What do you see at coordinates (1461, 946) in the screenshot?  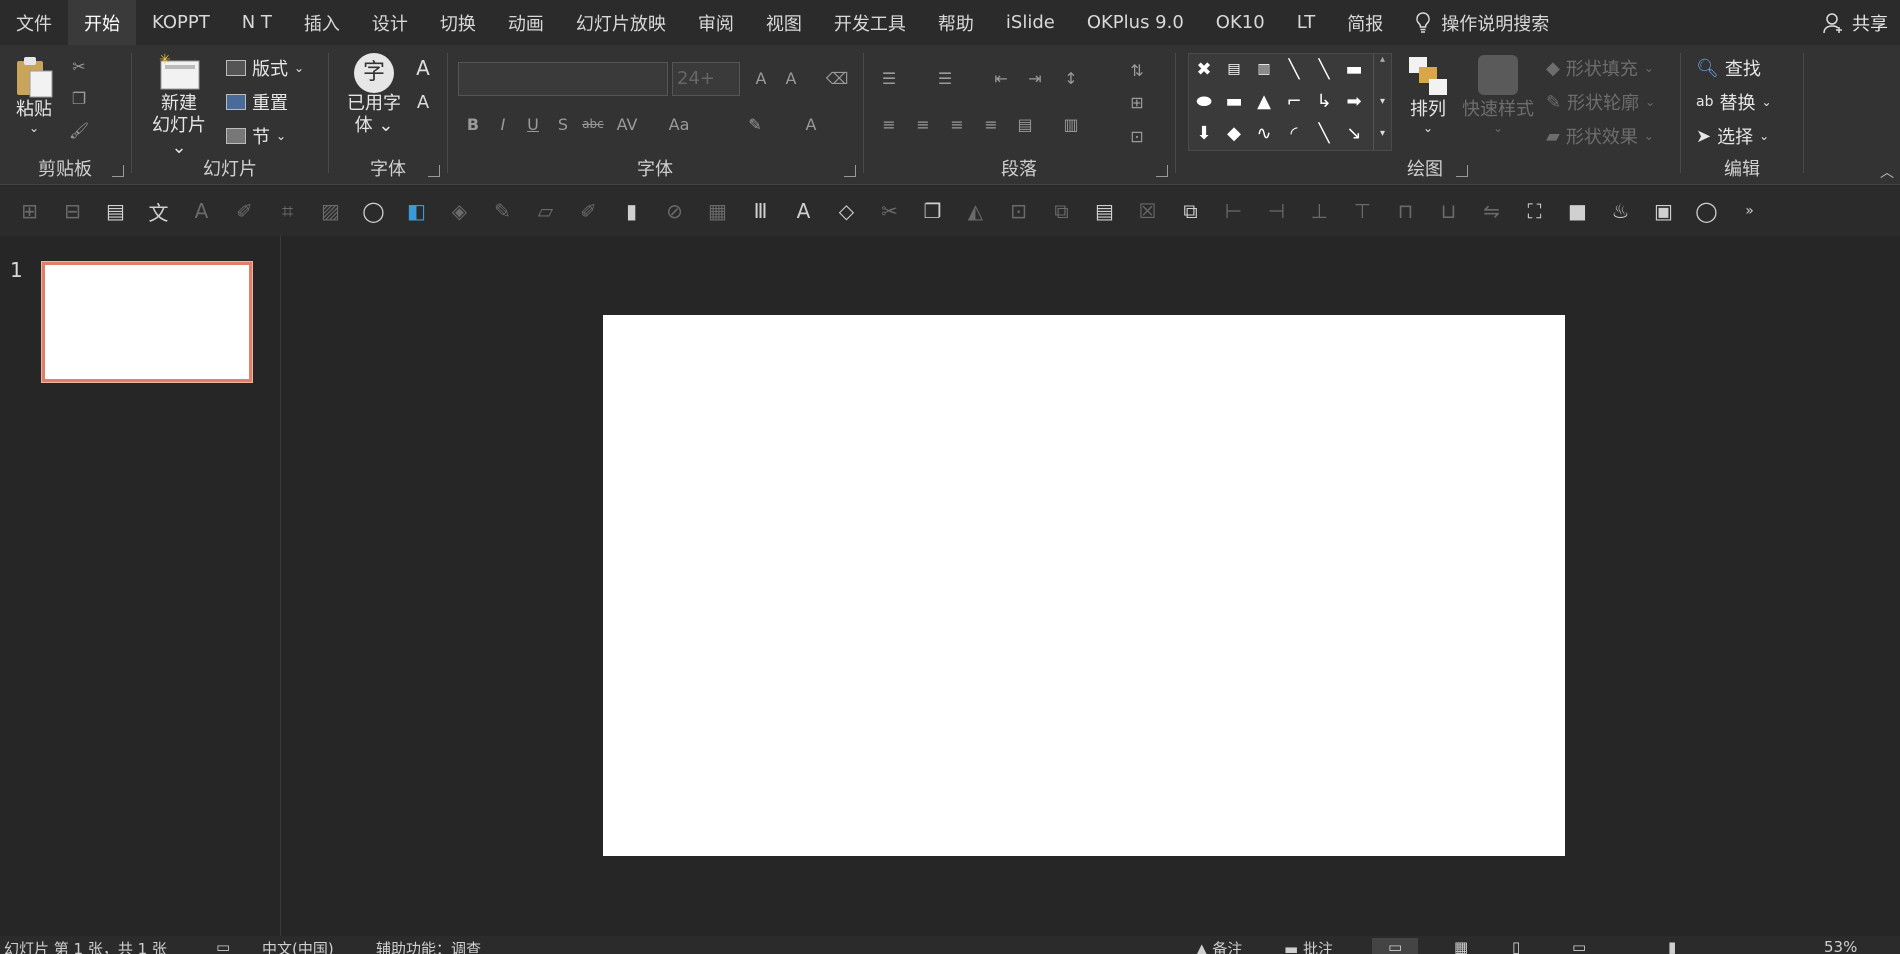 I see `slide-sorter-icon: ▦` at bounding box center [1461, 946].